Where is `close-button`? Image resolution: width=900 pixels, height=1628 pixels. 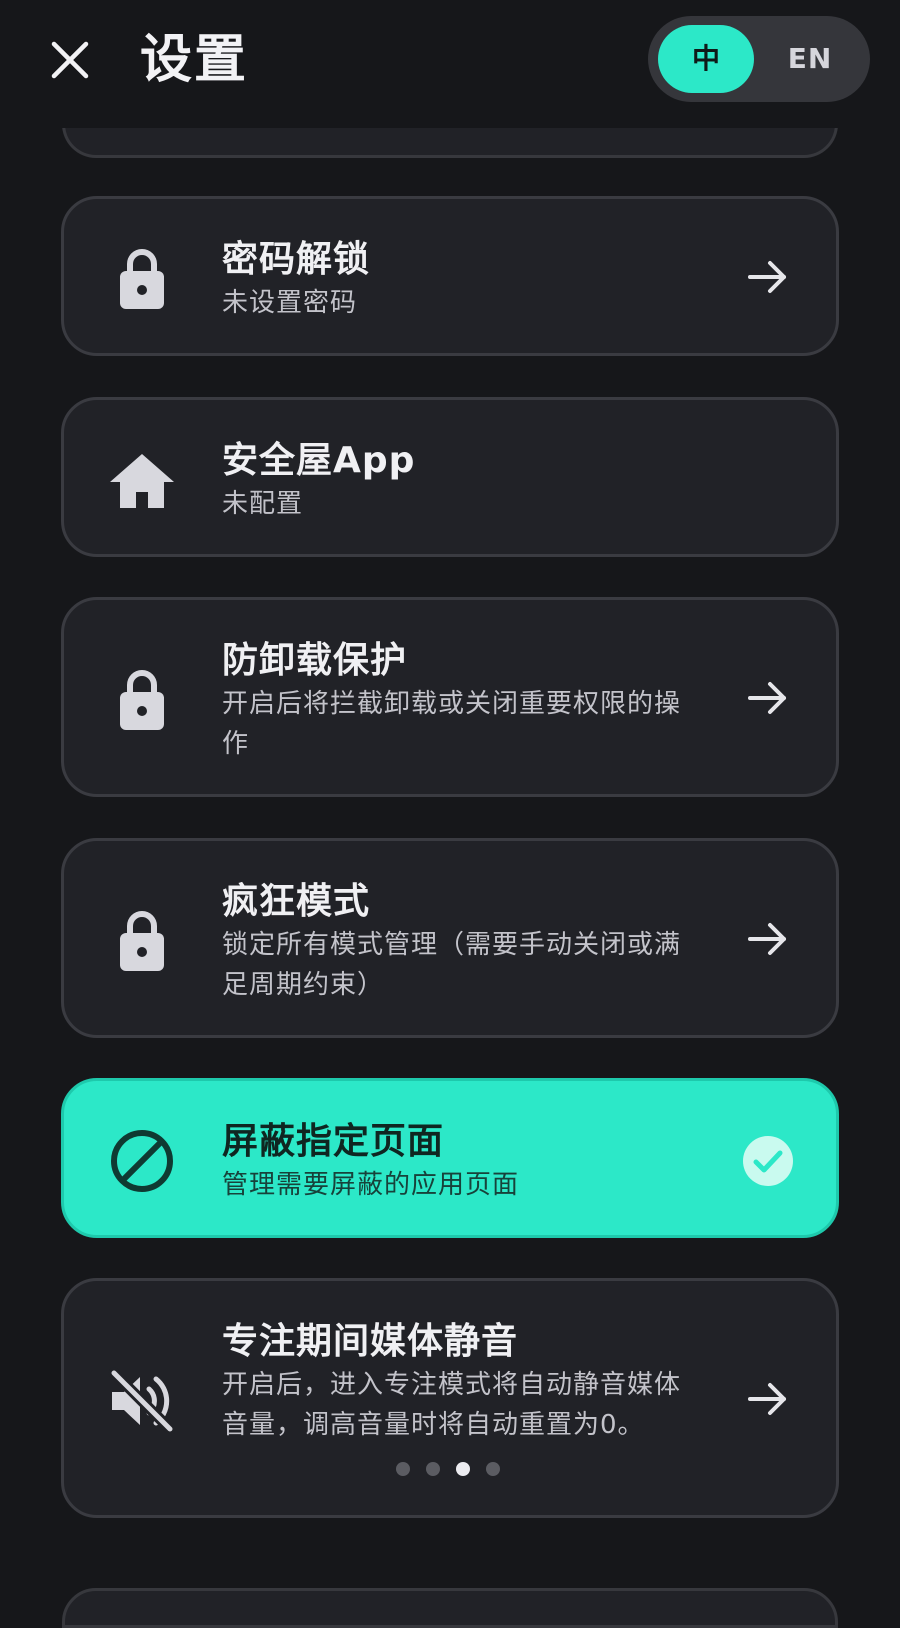 close-button is located at coordinates (70, 60).